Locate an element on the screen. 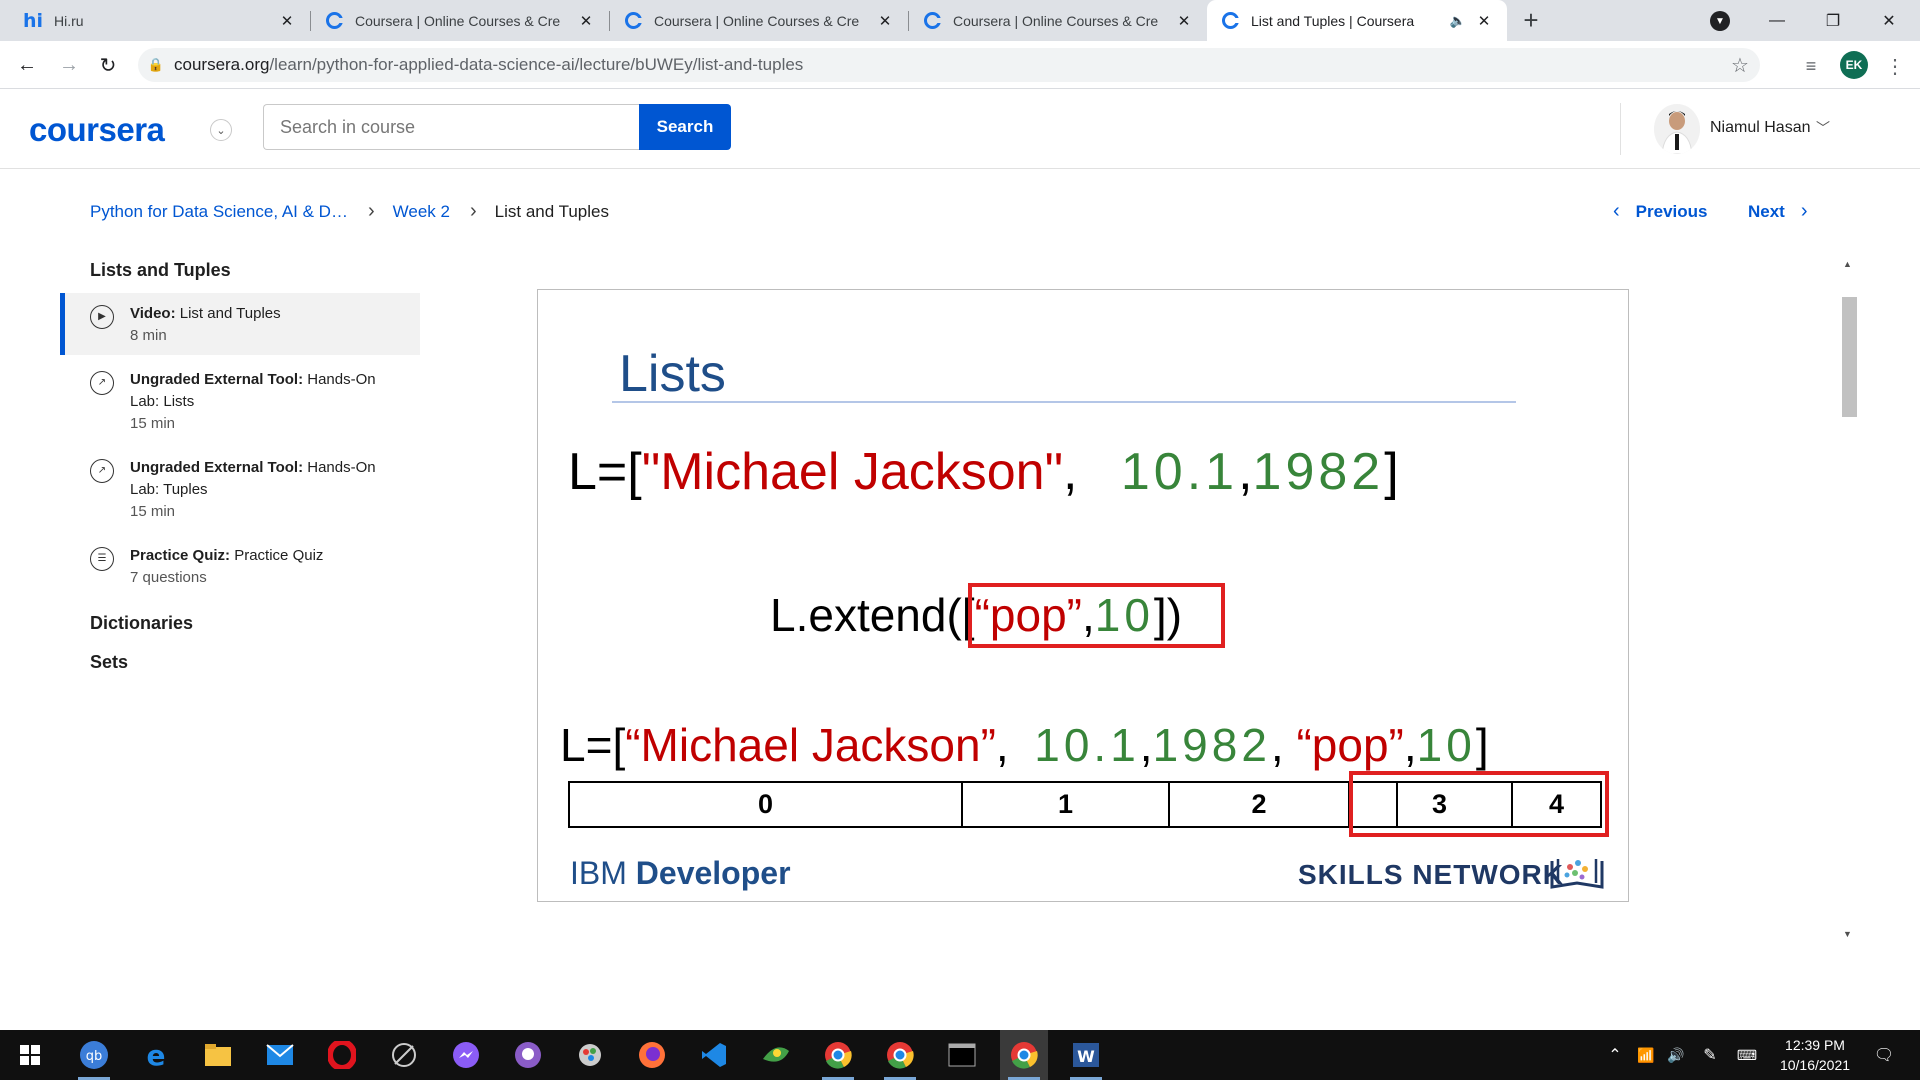 This screenshot has height=1080, width=1920. qbittorrent-icon: qb is located at coordinates (94, 1055).